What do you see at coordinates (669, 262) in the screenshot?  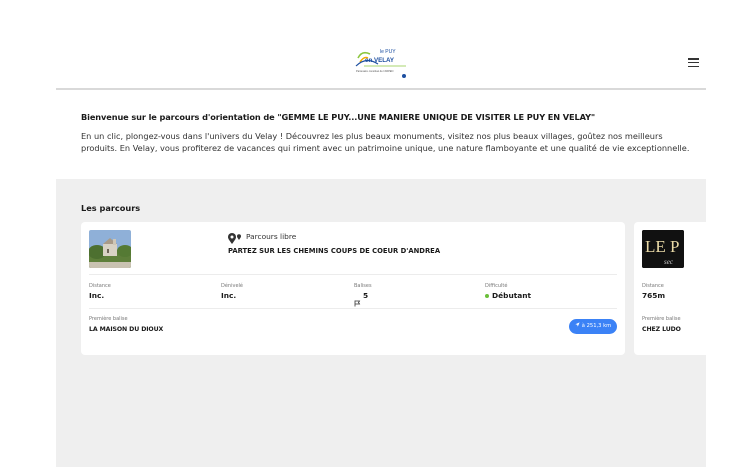 I see `thumbnail-subtext: sec` at bounding box center [669, 262].